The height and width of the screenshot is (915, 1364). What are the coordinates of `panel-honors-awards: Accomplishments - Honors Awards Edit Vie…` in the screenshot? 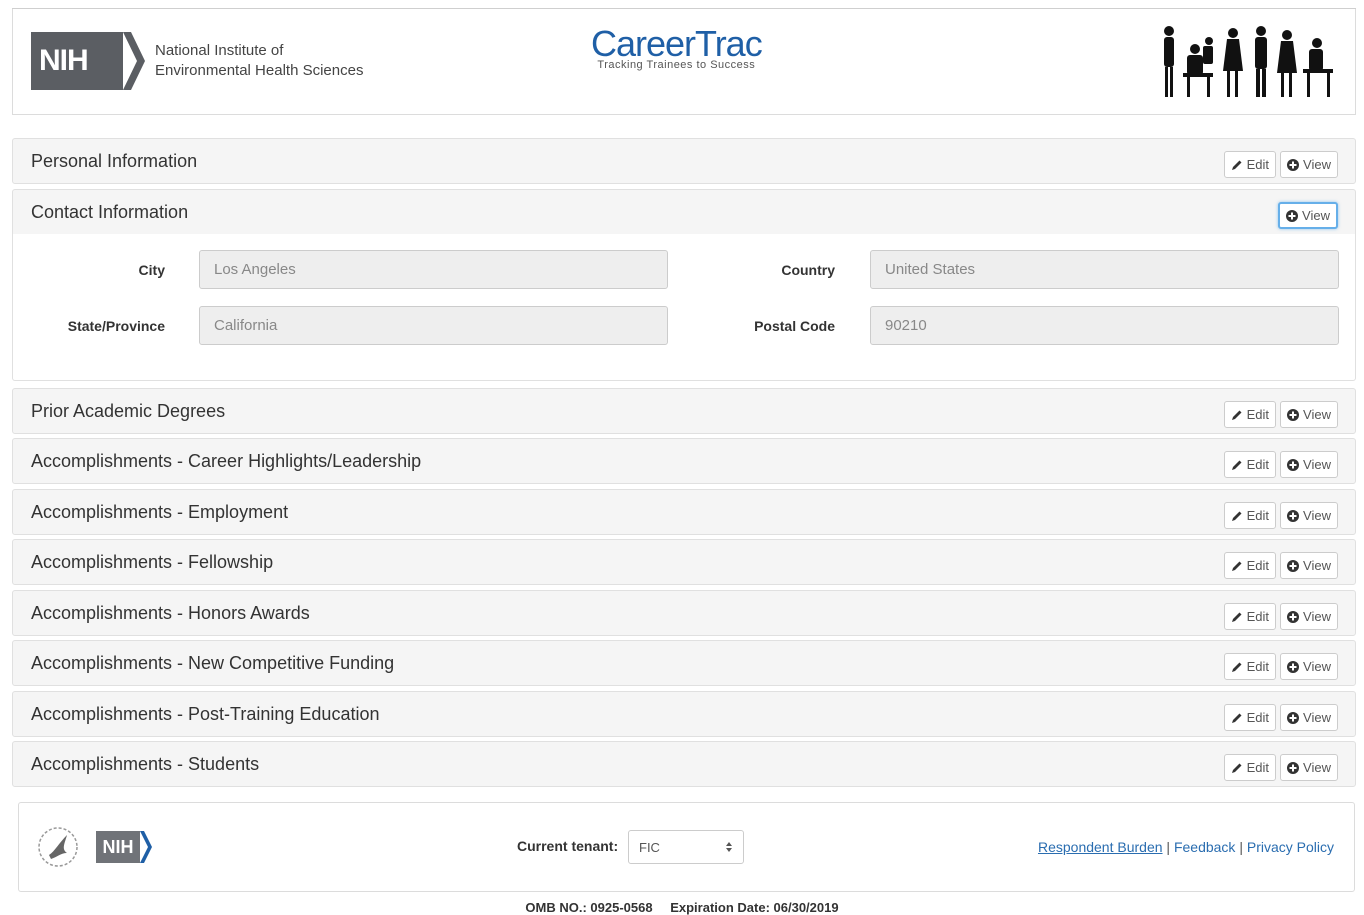 It's located at (684, 613).